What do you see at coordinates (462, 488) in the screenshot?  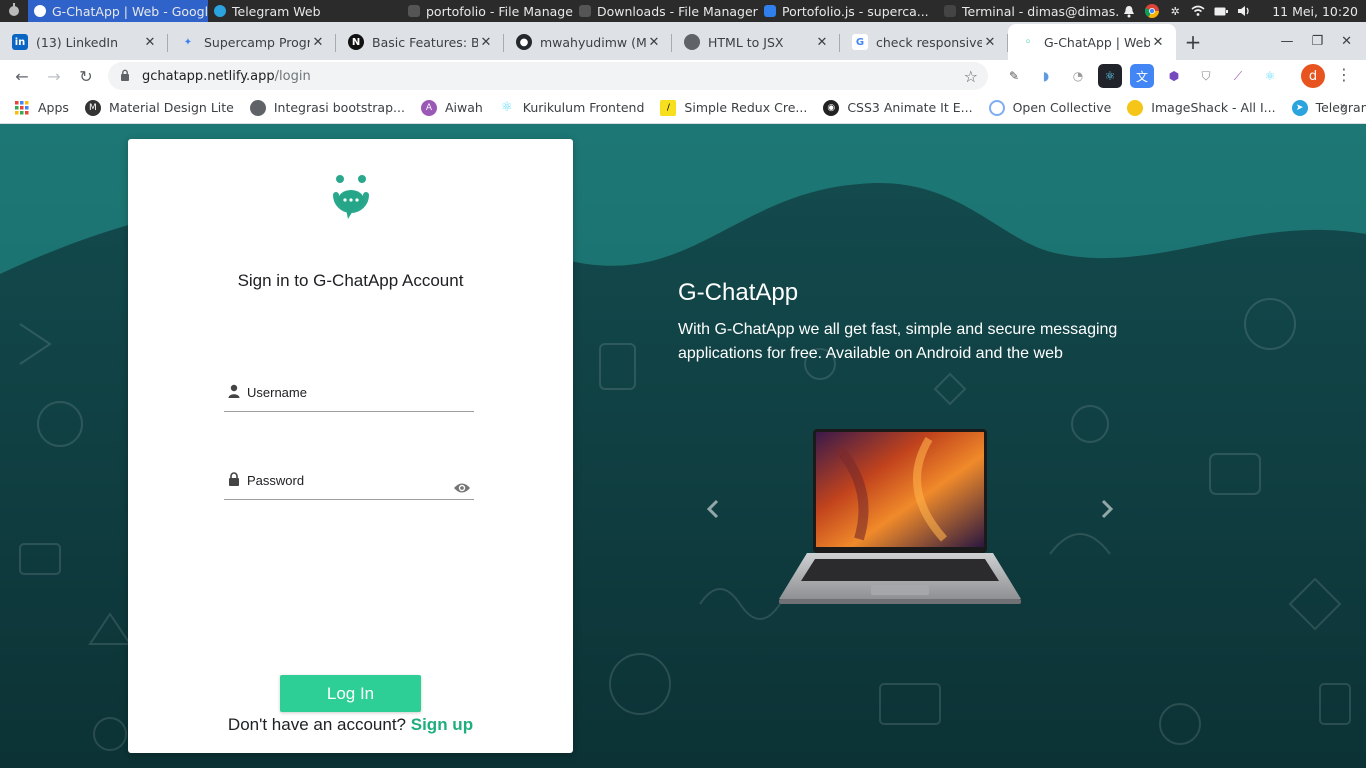 I see `show-password-eye-icon` at bounding box center [462, 488].